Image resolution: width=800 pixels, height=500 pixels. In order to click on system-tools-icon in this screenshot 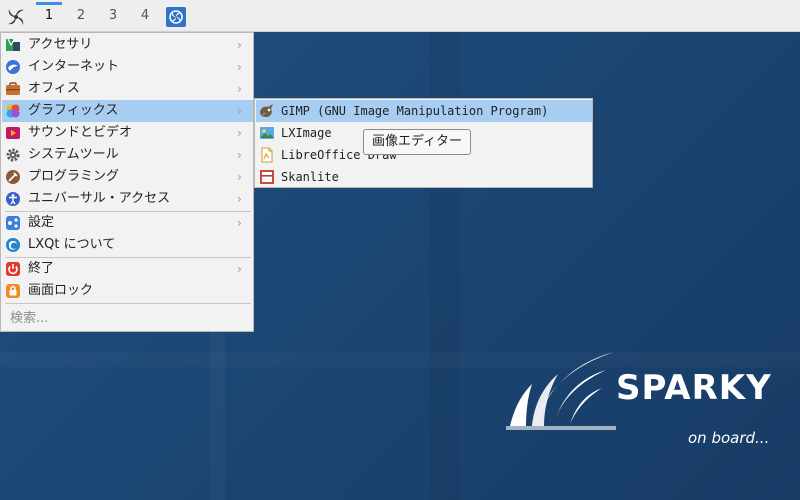, I will do `click(13, 155)`.